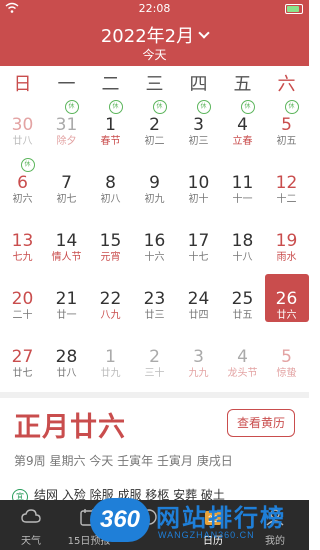 This screenshot has height=550, width=320. I want to click on day-cell: 1 廿九, so click(111, 356).